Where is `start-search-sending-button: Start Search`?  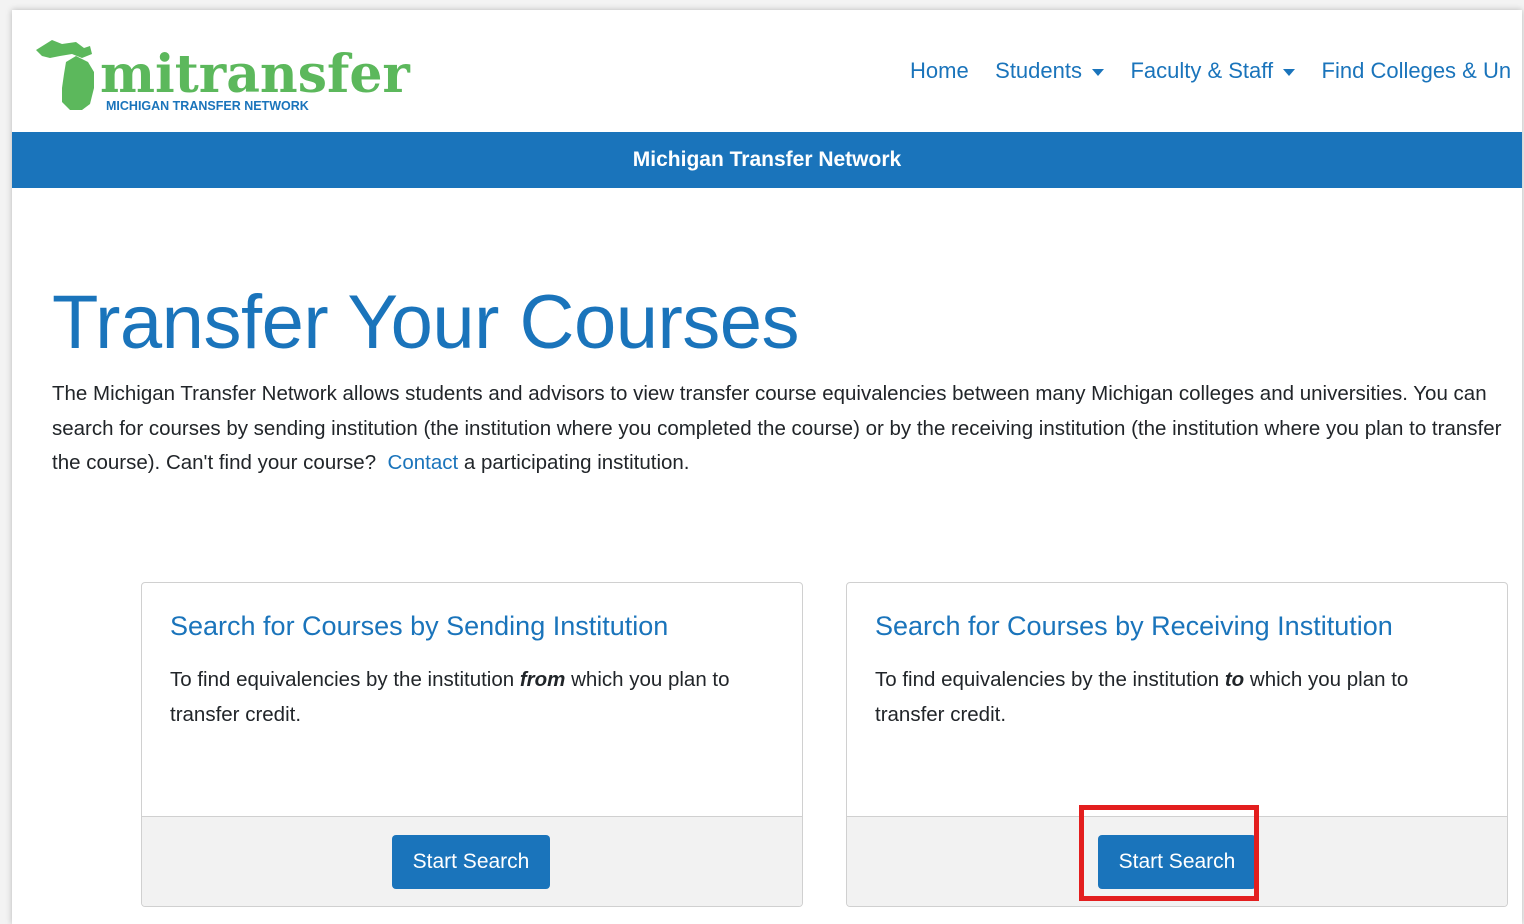 start-search-sending-button: Start Search is located at coordinates (471, 862).